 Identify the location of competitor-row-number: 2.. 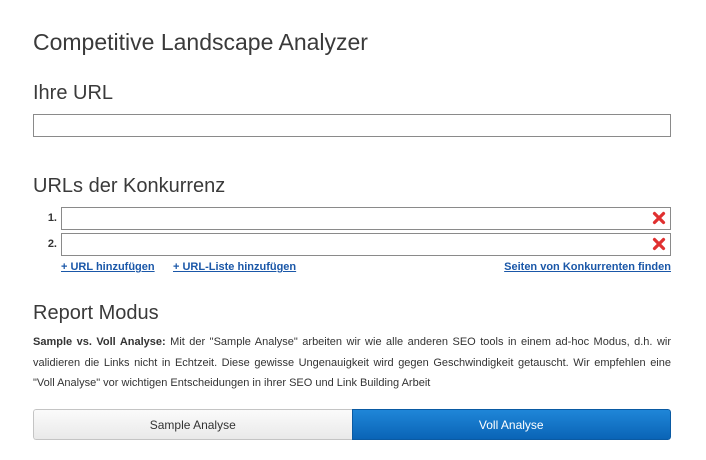
(52, 244).